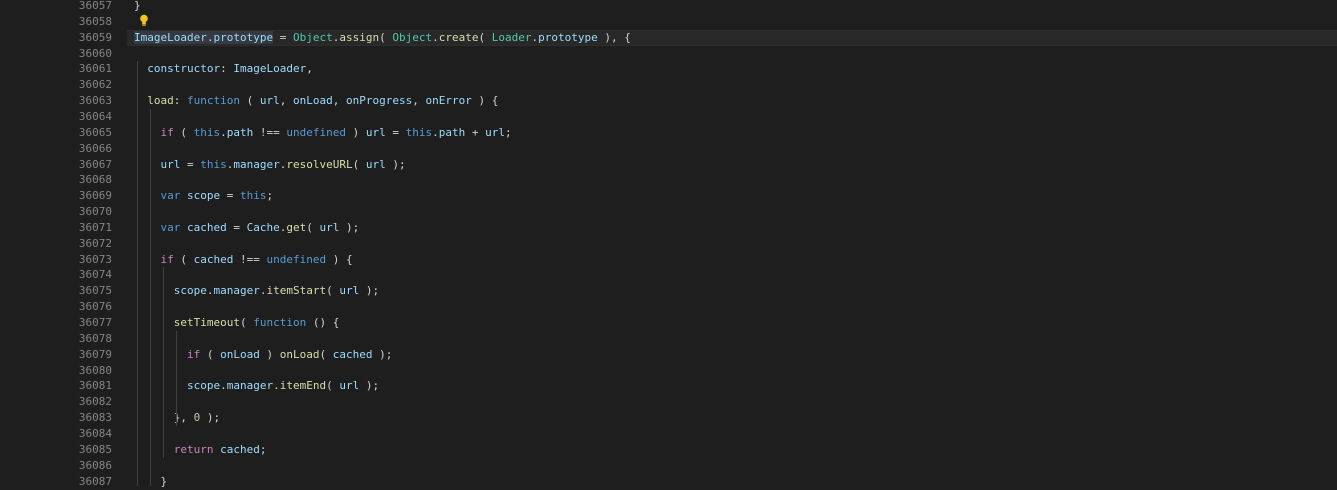 The image size is (1337, 490). What do you see at coordinates (270, 165) in the screenshot?
I see `code-text: url = this.manager.resolveURL( url );` at bounding box center [270, 165].